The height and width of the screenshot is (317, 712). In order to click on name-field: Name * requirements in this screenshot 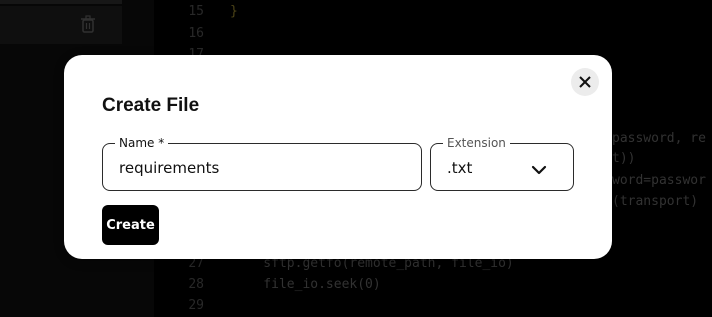, I will do `click(262, 163)`.